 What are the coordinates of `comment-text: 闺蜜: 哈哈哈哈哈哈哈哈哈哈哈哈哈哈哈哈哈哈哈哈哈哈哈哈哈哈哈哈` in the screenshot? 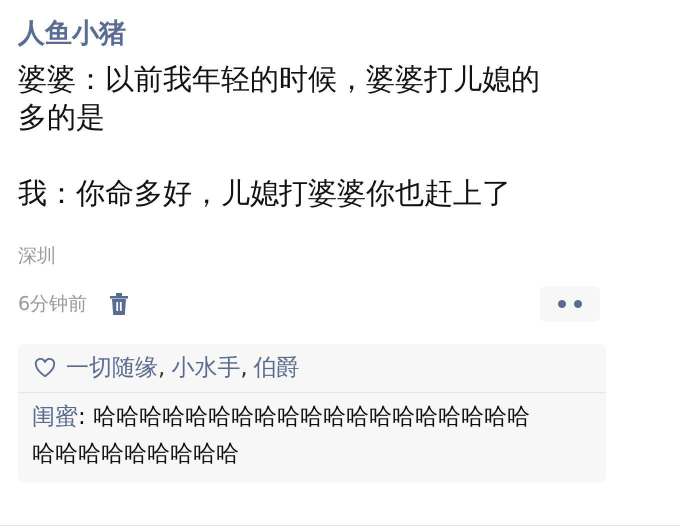 It's located at (281, 436).